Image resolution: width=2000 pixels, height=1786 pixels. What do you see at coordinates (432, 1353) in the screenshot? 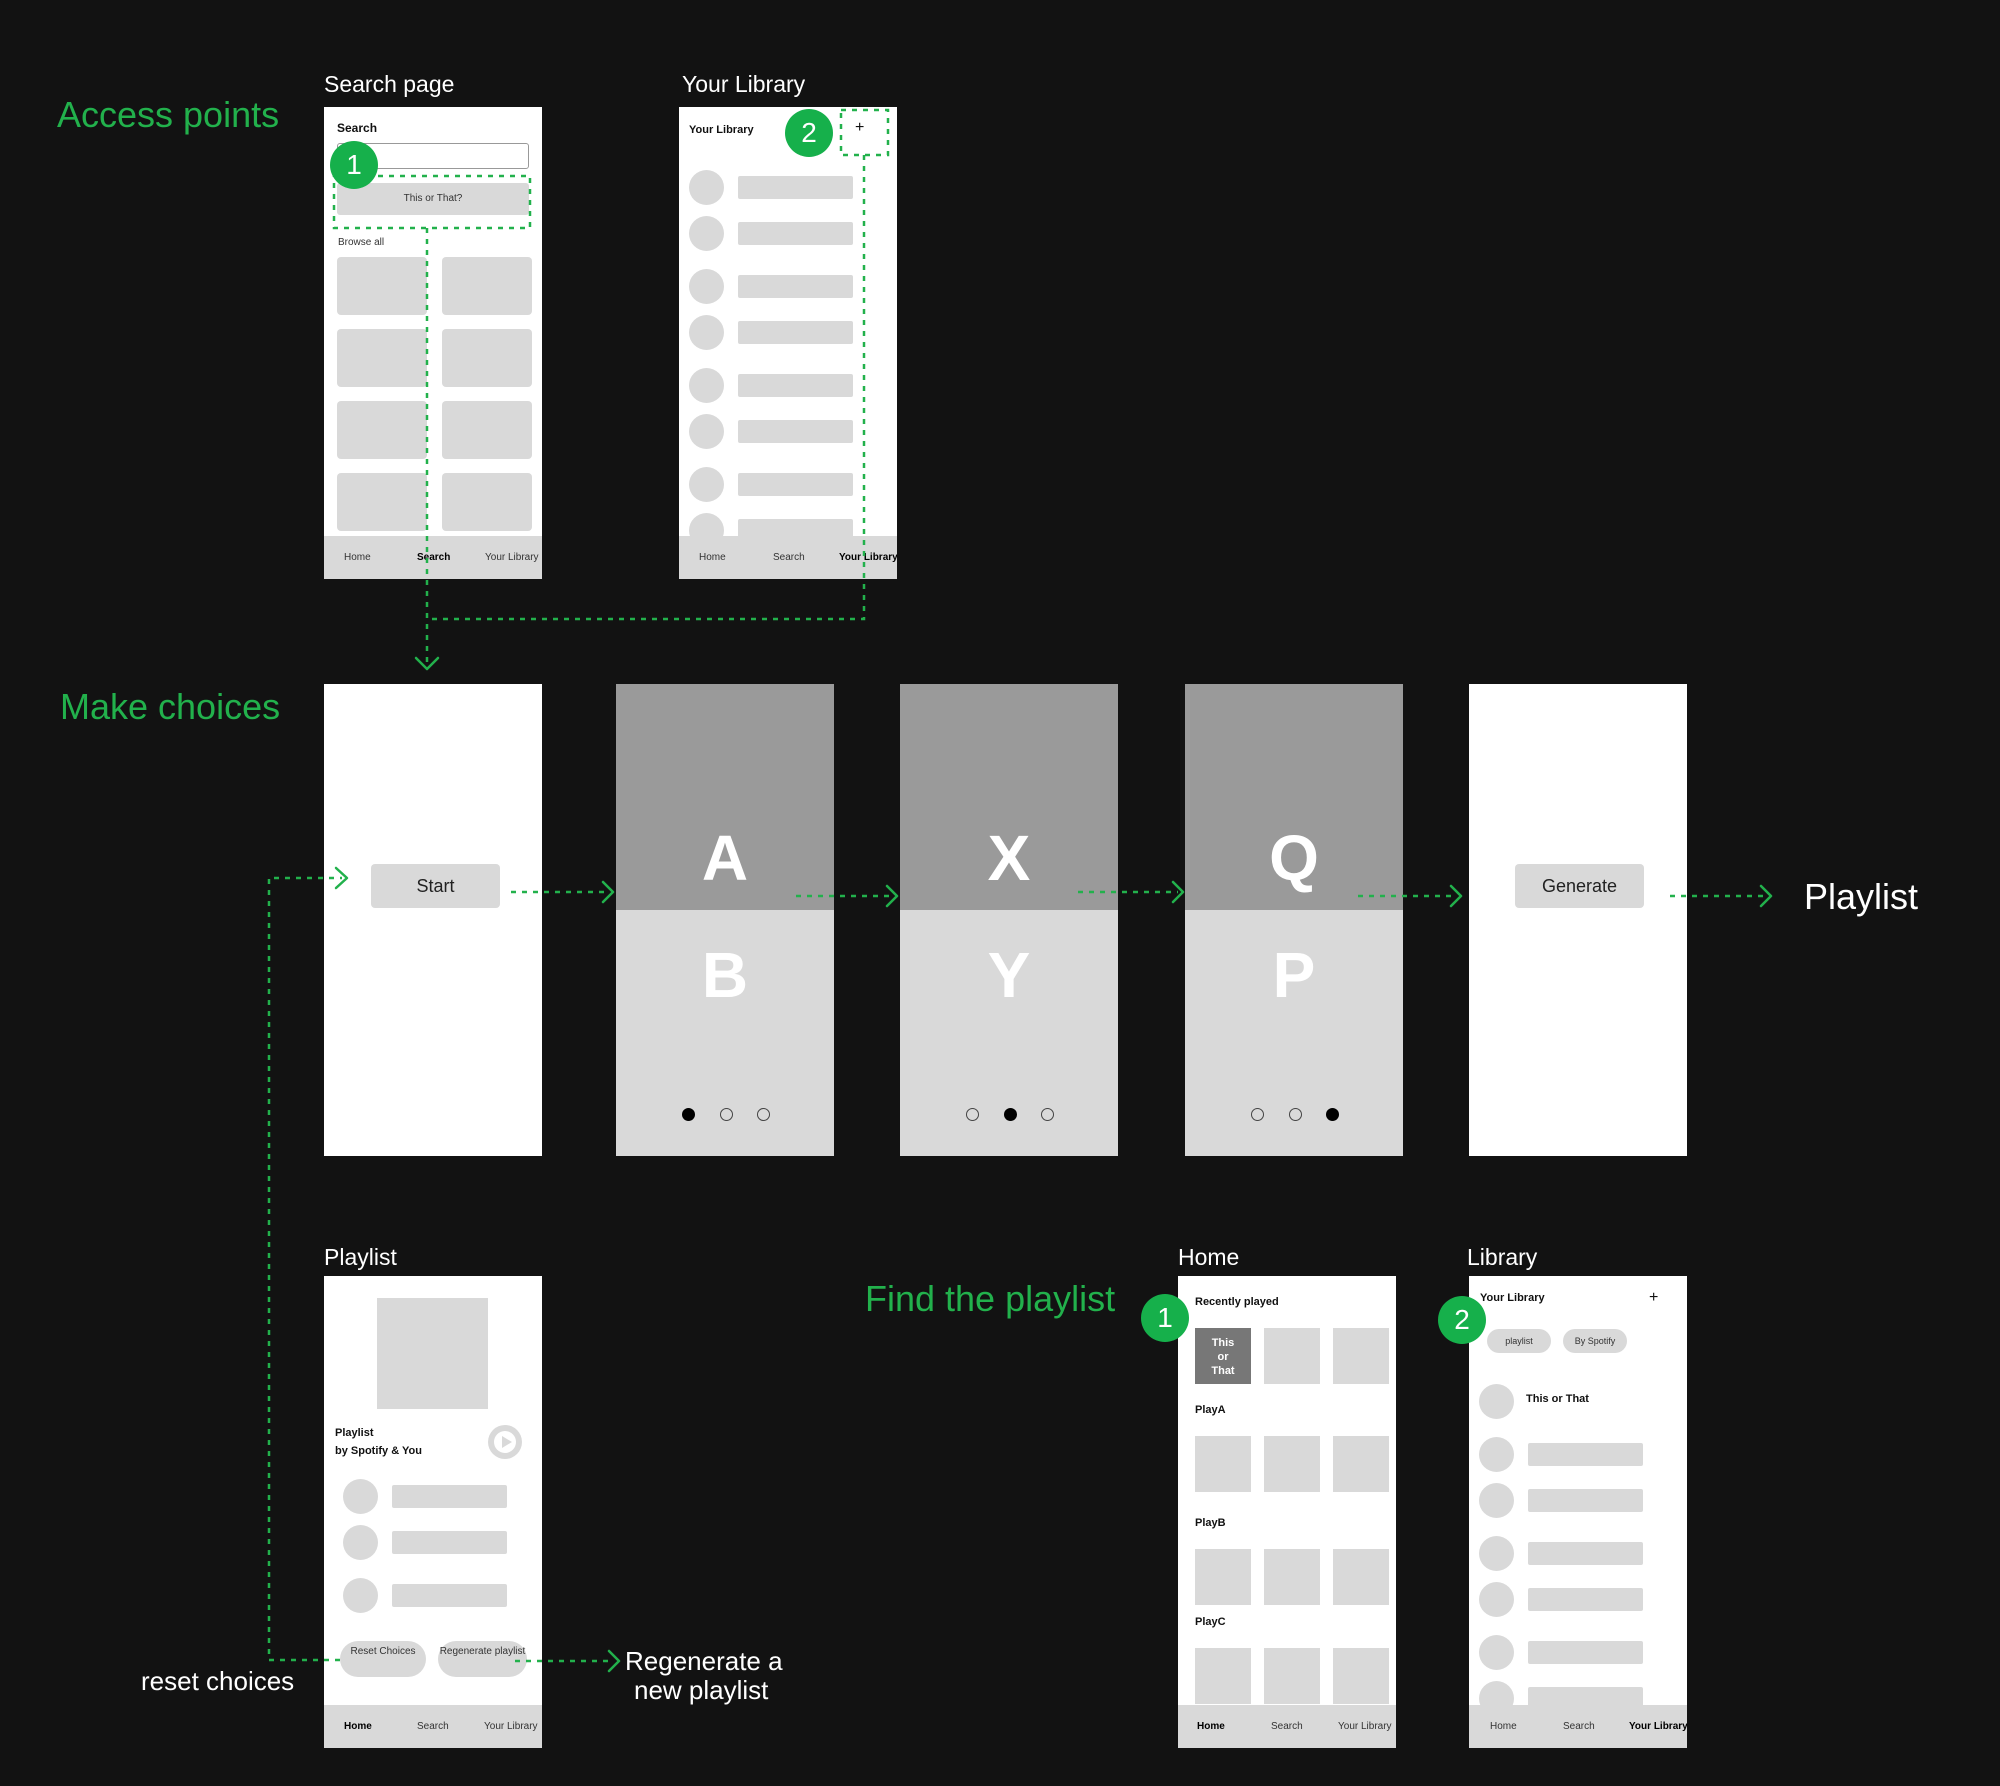
I see `playlist-cover` at bounding box center [432, 1353].